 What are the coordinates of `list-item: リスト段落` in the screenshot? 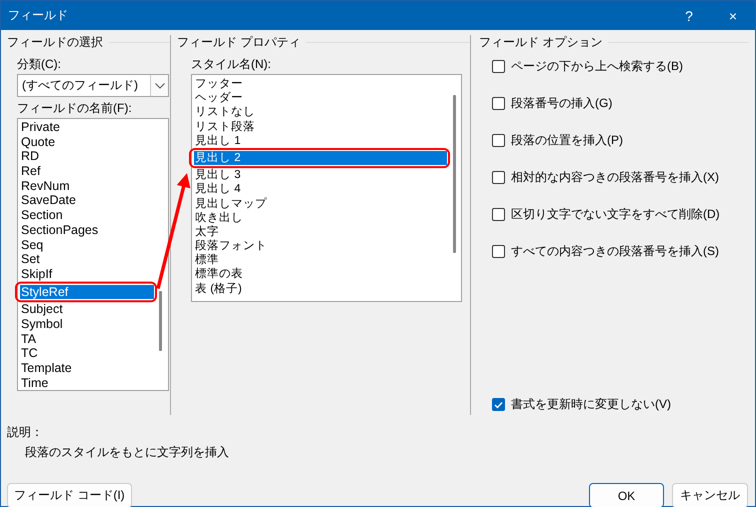 It's located at (320, 127).